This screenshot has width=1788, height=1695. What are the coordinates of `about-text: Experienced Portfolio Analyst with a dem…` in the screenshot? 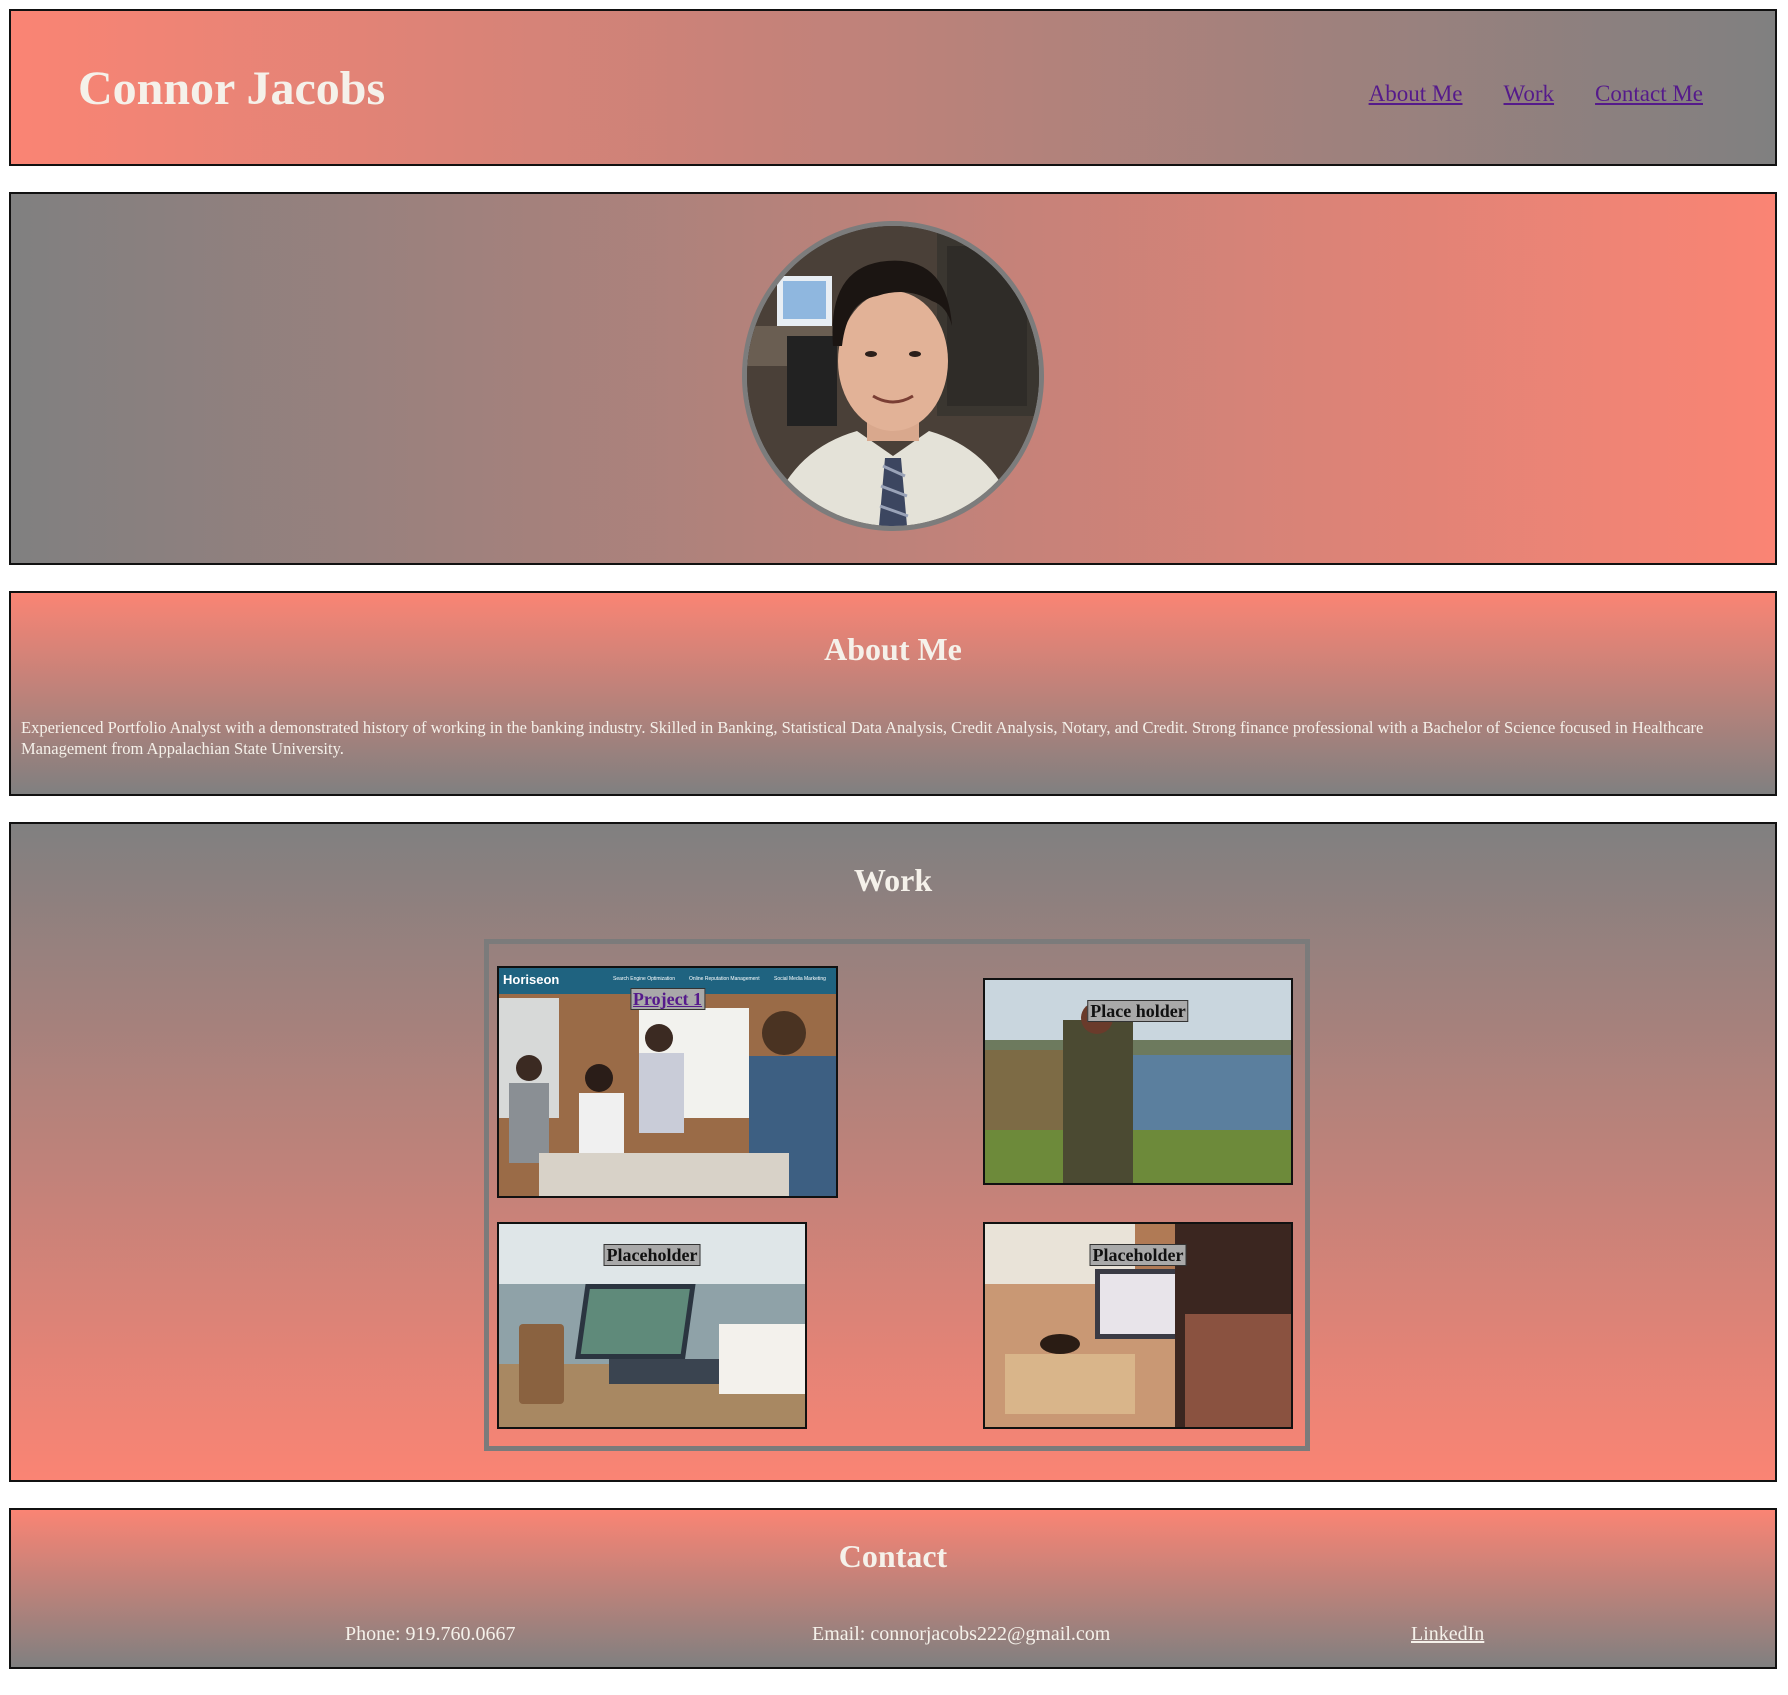 It's located at (862, 738).